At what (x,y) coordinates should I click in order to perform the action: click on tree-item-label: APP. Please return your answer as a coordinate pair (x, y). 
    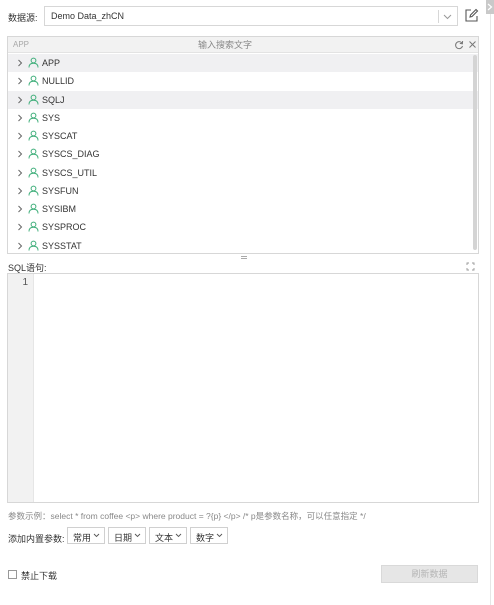
    Looking at the image, I should click on (51, 63).